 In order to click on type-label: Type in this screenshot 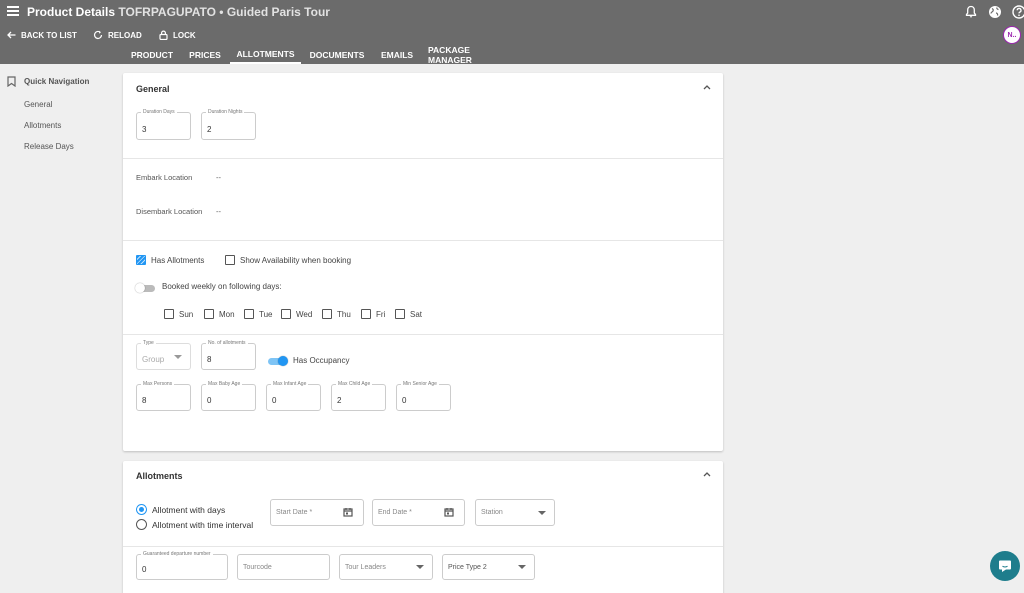, I will do `click(148, 343)`.